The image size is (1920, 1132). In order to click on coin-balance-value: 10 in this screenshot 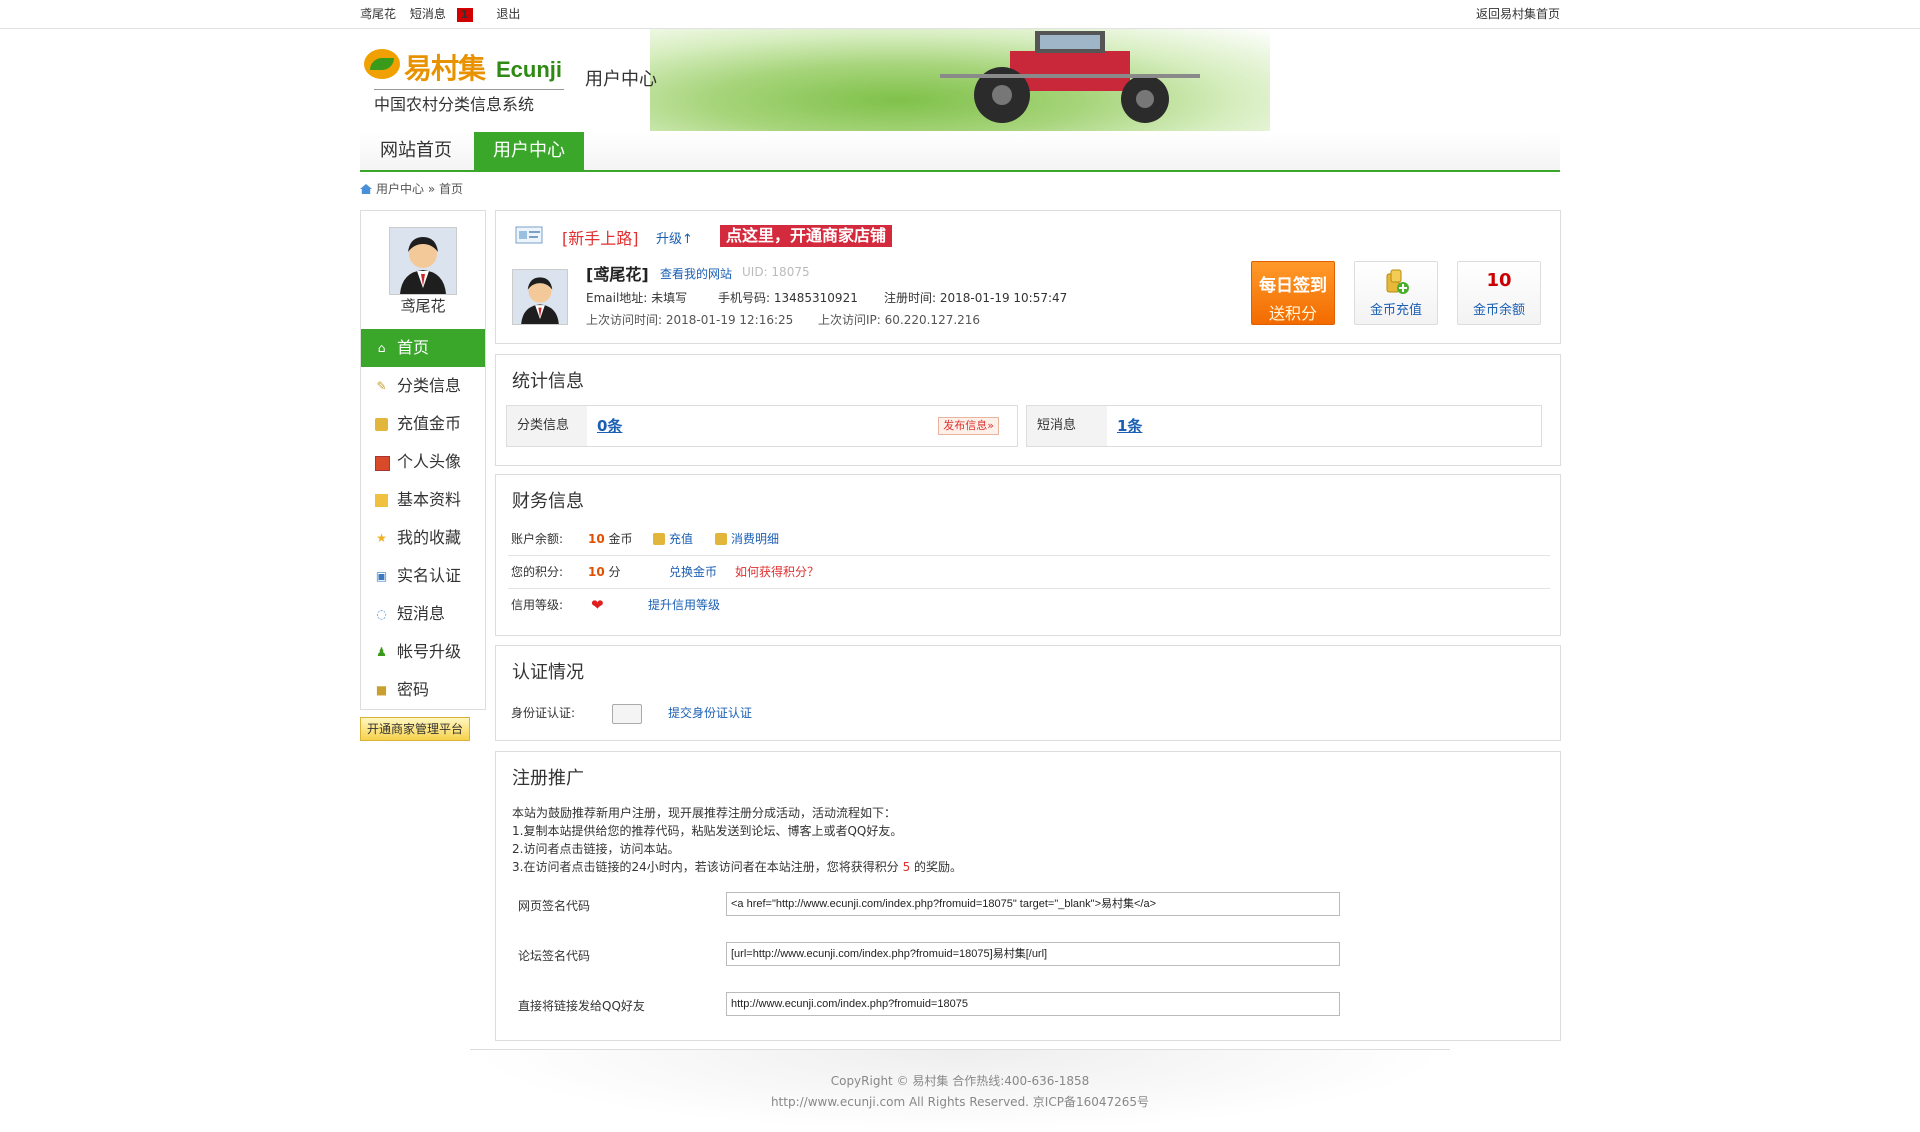, I will do `click(1499, 280)`.